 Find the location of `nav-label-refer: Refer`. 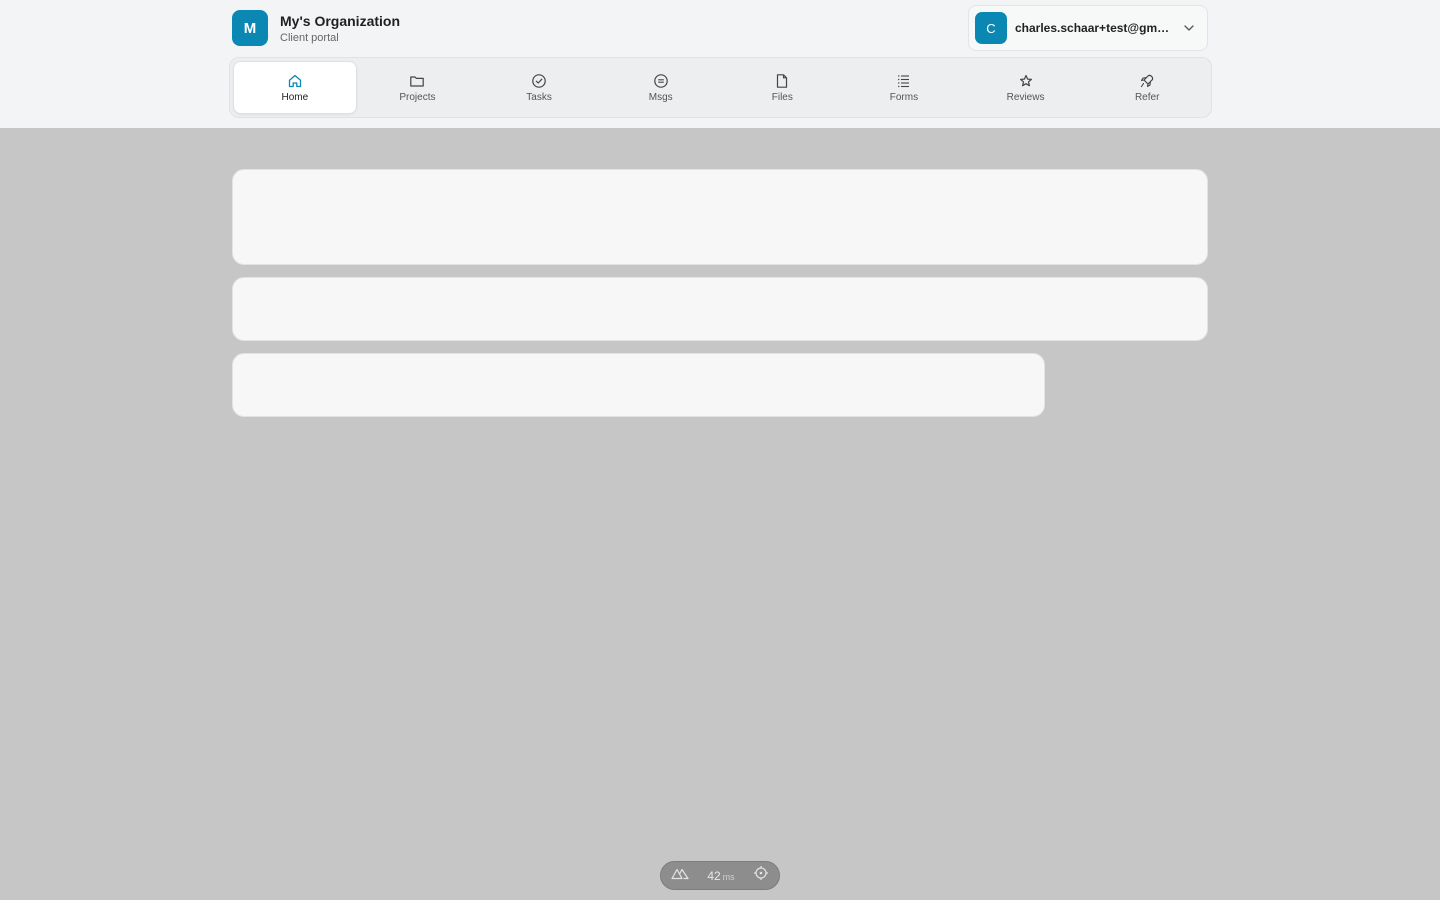

nav-label-refer: Refer is located at coordinates (1147, 97).